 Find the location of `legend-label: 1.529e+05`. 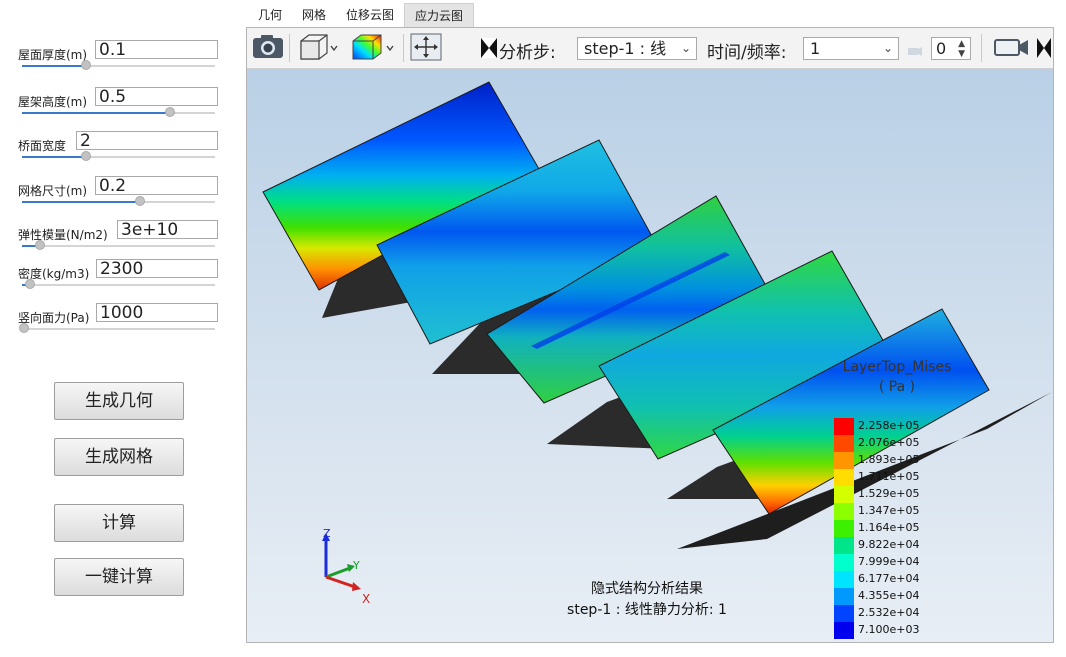

legend-label: 1.529e+05 is located at coordinates (889, 493).